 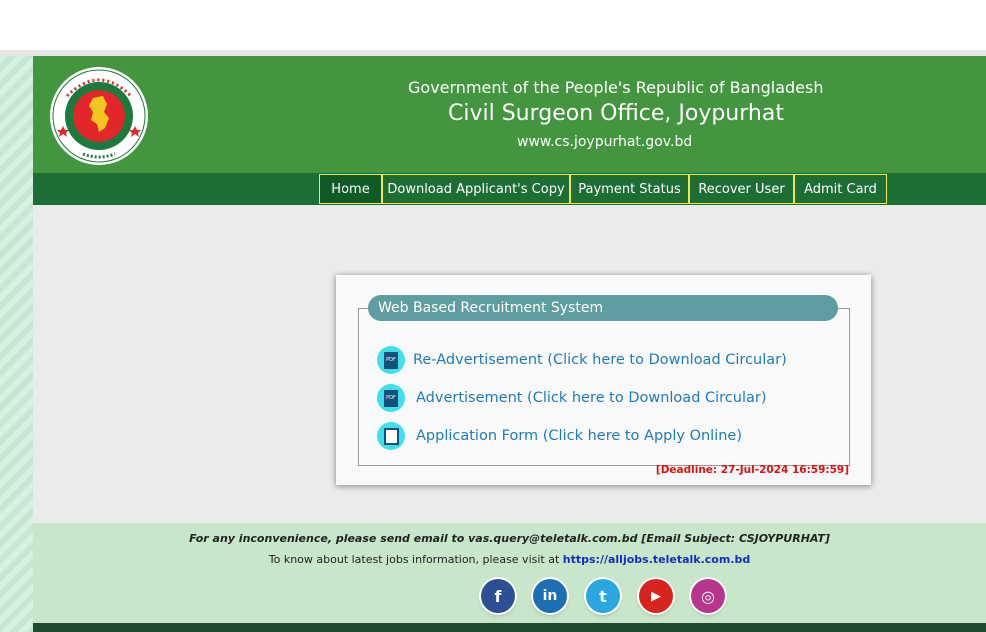 What do you see at coordinates (603, 308) in the screenshot?
I see `panel-title: Web Based Recruitment System` at bounding box center [603, 308].